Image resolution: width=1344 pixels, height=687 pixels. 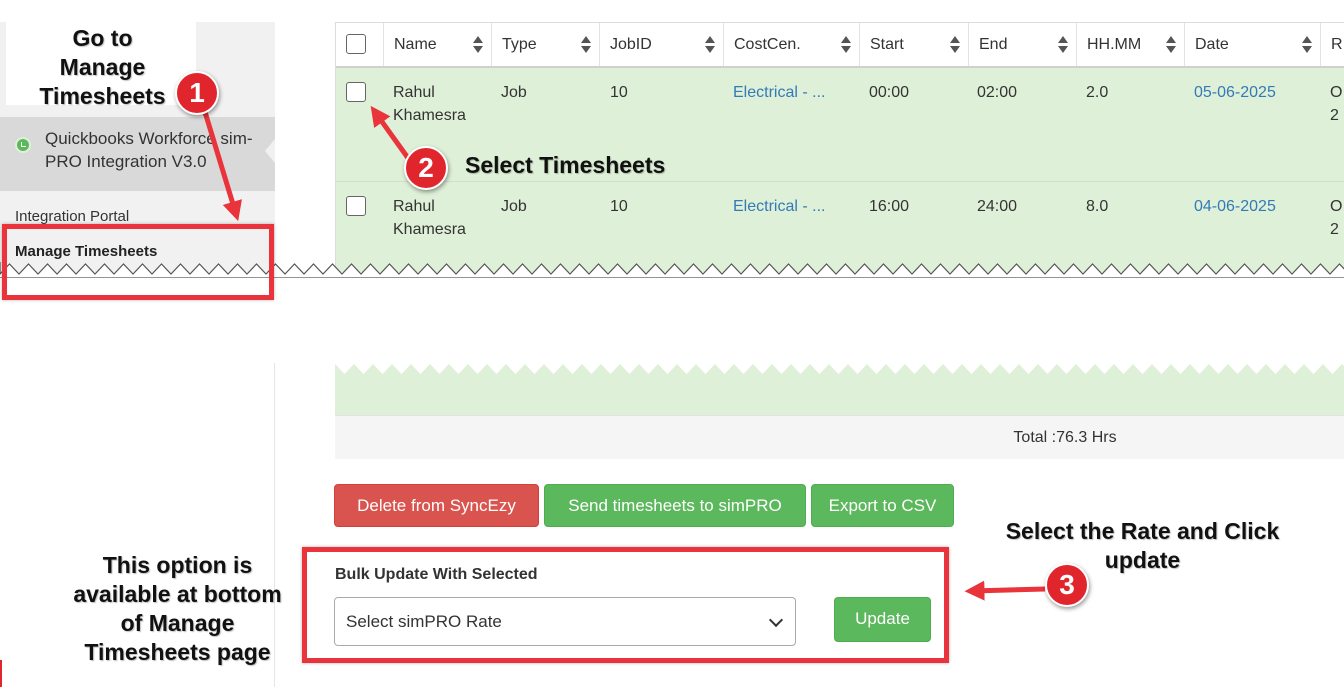 What do you see at coordinates (1005, 590) in the screenshot?
I see `arrow-to-bulk-update` at bounding box center [1005, 590].